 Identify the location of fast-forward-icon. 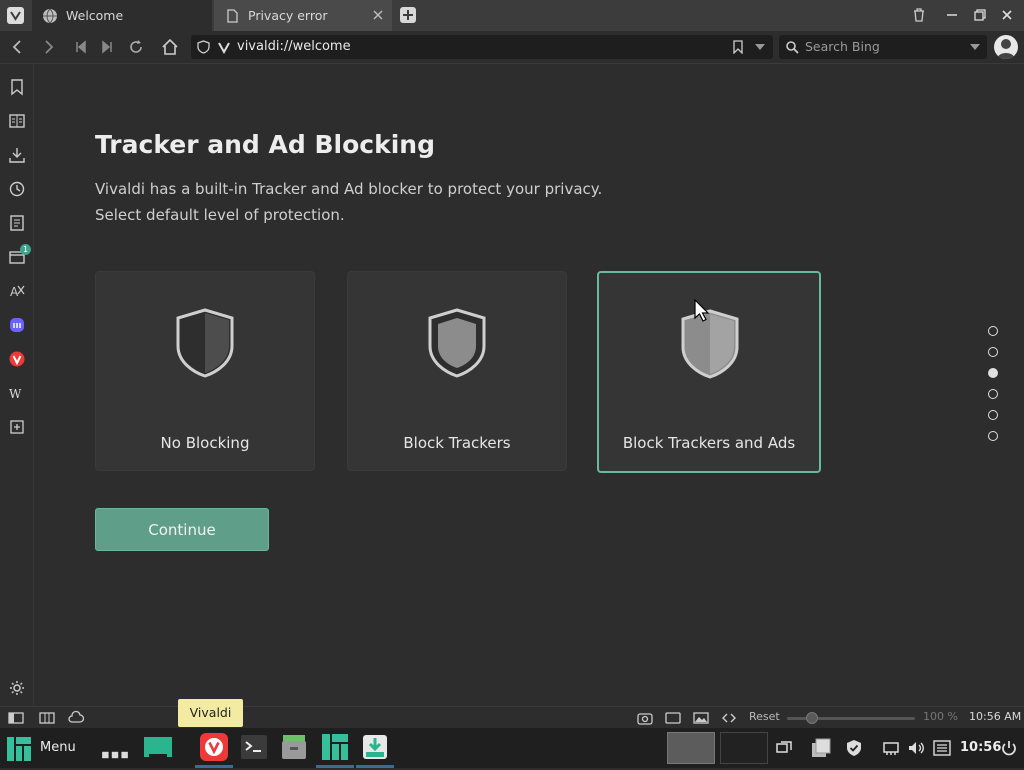
(107, 47).